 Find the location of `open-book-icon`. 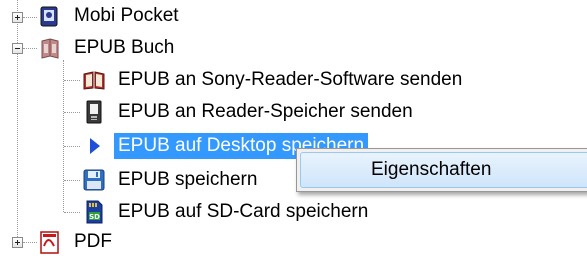

open-book-icon is located at coordinates (94, 80).